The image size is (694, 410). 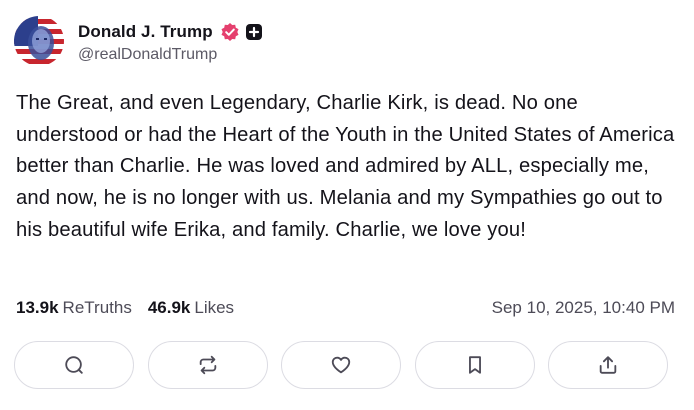 What do you see at coordinates (583, 308) in the screenshot?
I see `post-timestamp: Sep 10, 2025, 10:40 PM` at bounding box center [583, 308].